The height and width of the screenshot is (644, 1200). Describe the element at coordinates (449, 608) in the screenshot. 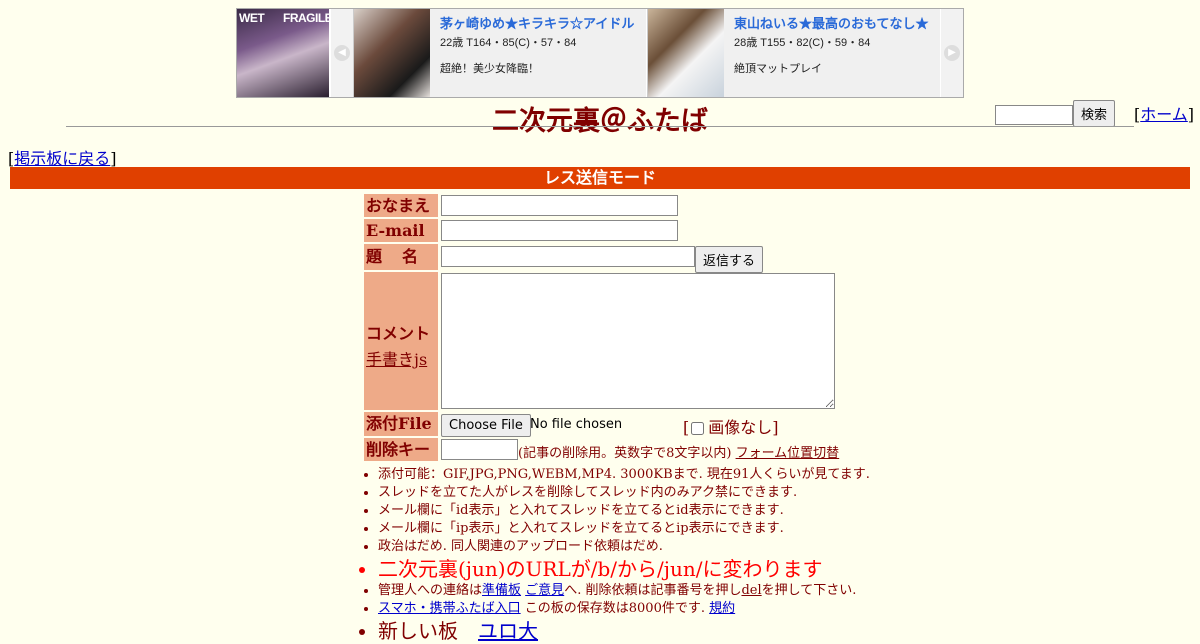

I see `mobile-entry-link: スマホ・携帯ふたば入口` at that location.